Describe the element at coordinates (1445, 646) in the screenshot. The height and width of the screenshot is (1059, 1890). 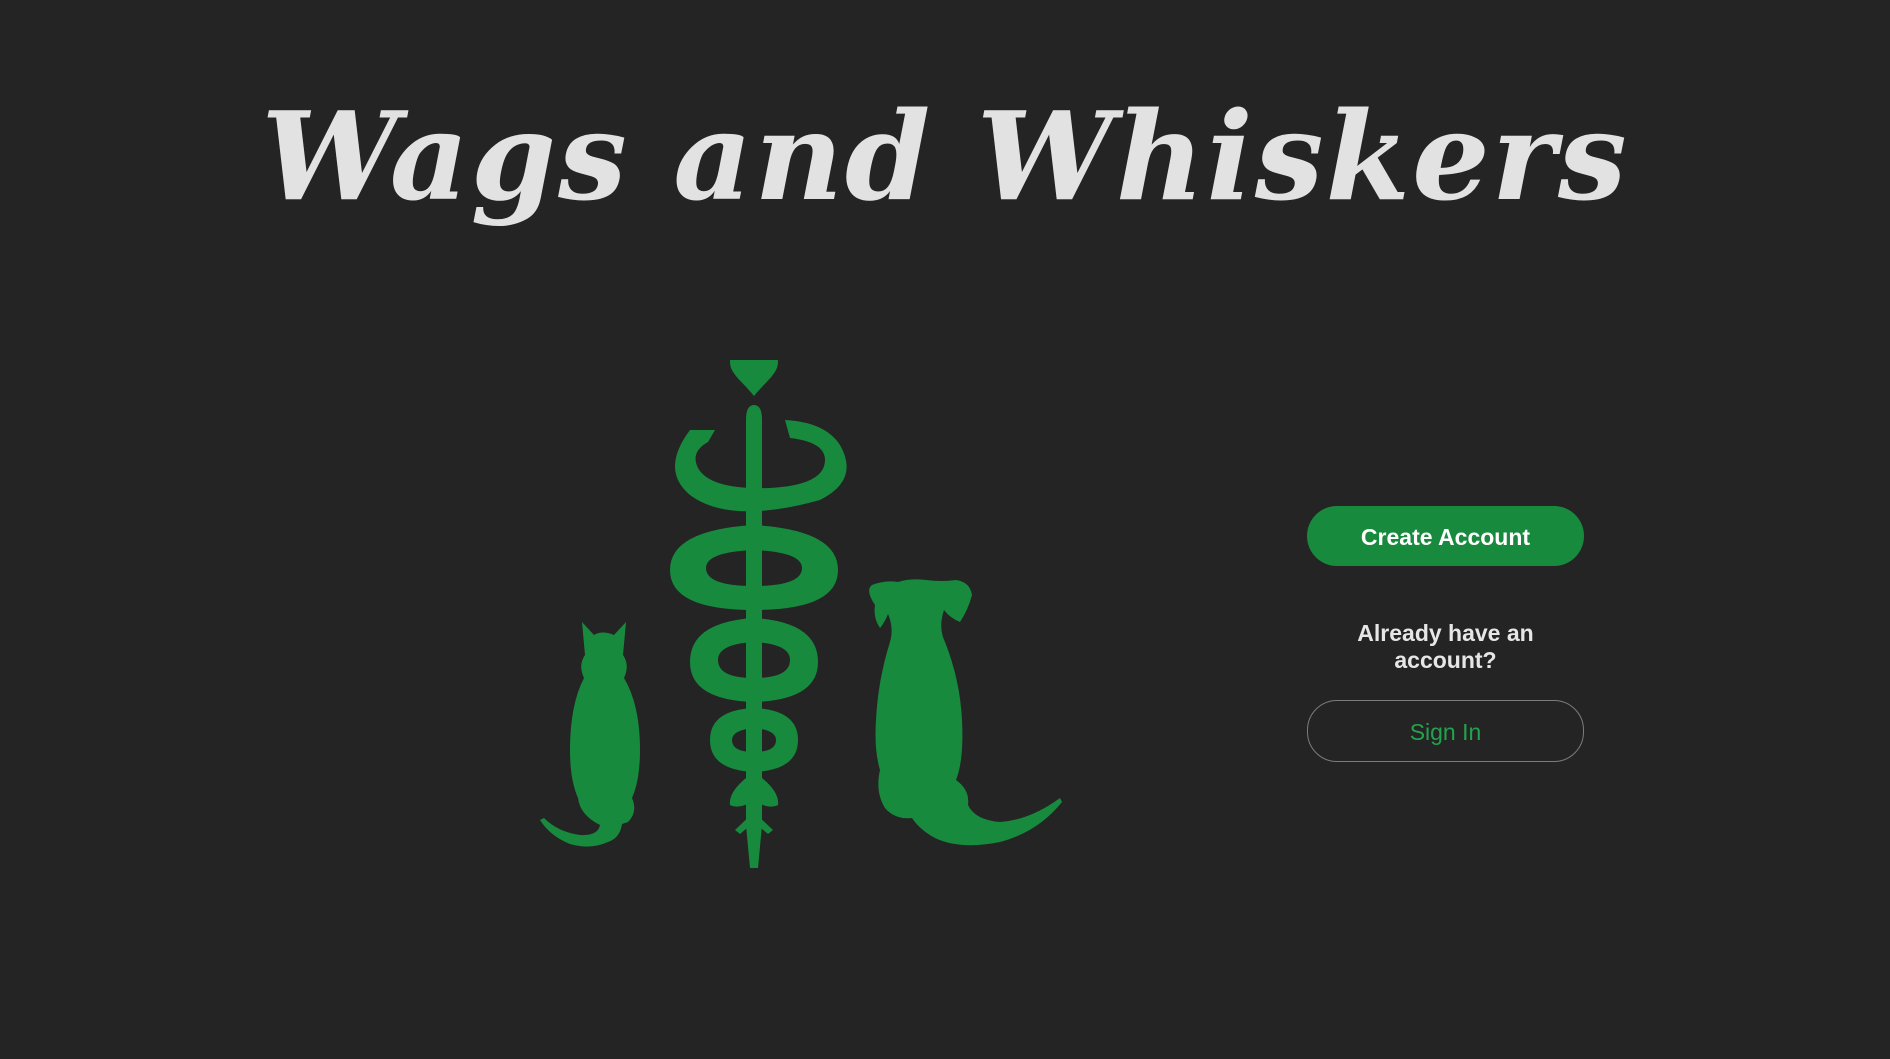
I see `signin-prompt: Already have an account?` at that location.